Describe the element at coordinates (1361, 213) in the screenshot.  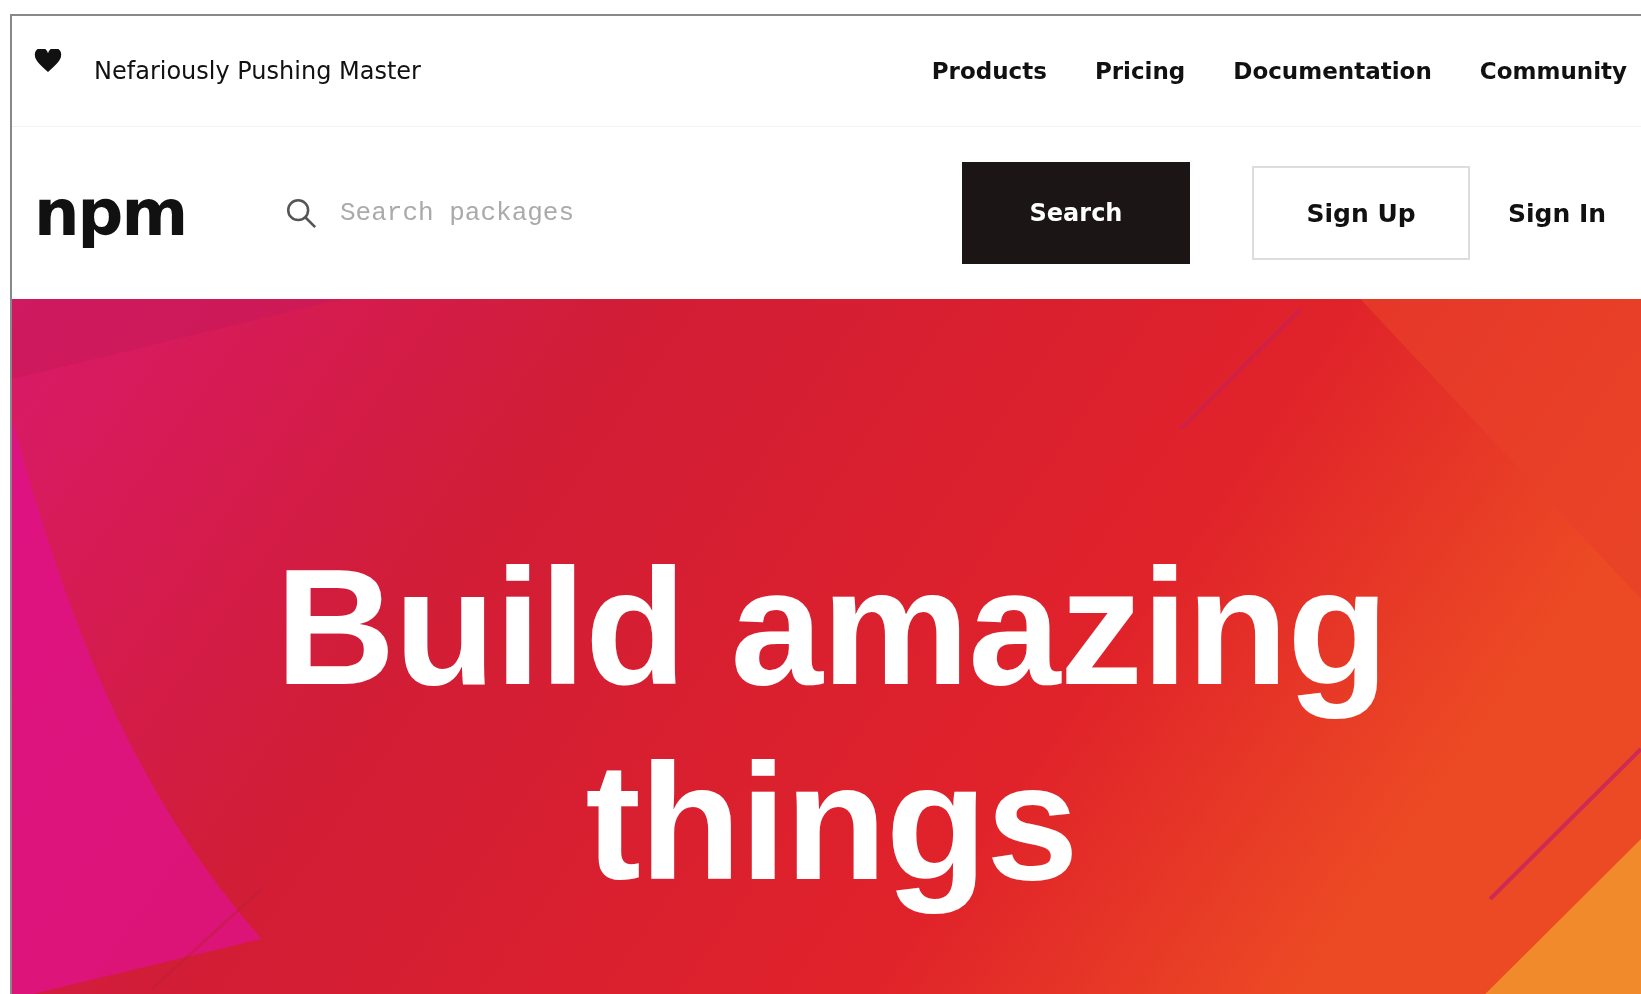
I see `sign-up-button: Sign Up` at that location.